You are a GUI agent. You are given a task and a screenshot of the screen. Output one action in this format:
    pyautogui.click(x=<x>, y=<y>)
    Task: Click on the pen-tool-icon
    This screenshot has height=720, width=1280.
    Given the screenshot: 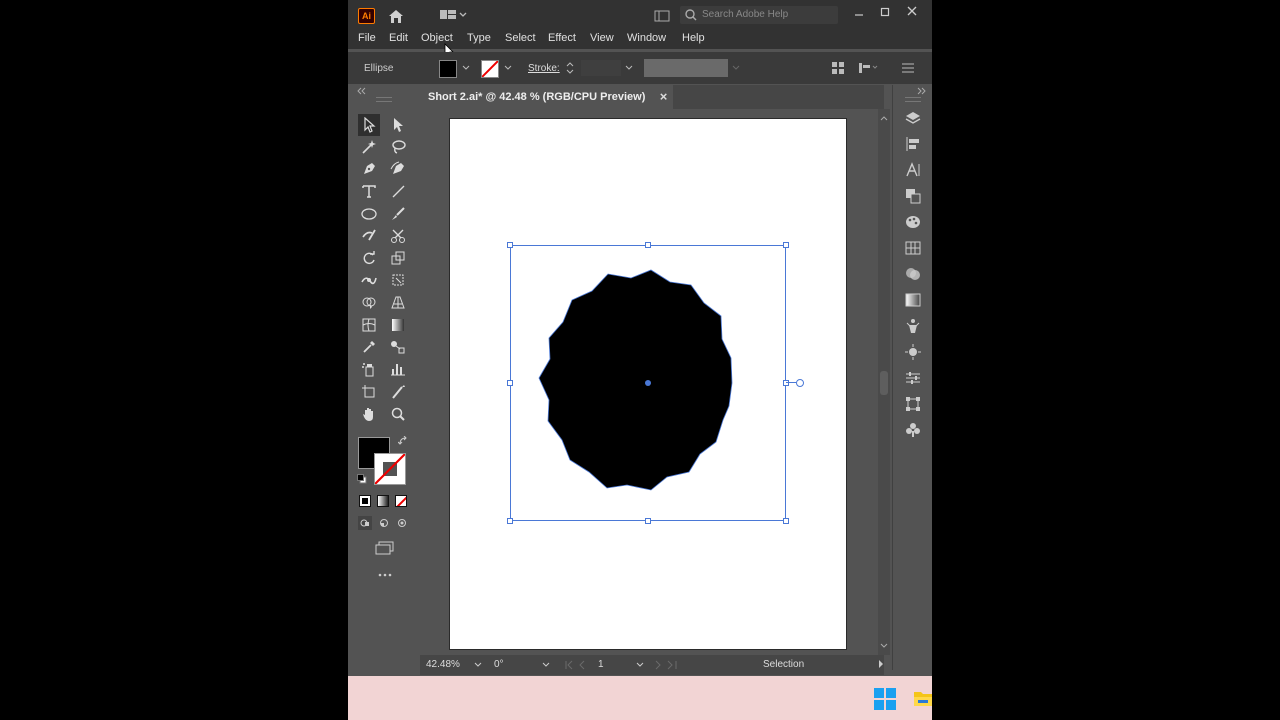 What is the action you would take?
    pyautogui.click(x=369, y=169)
    